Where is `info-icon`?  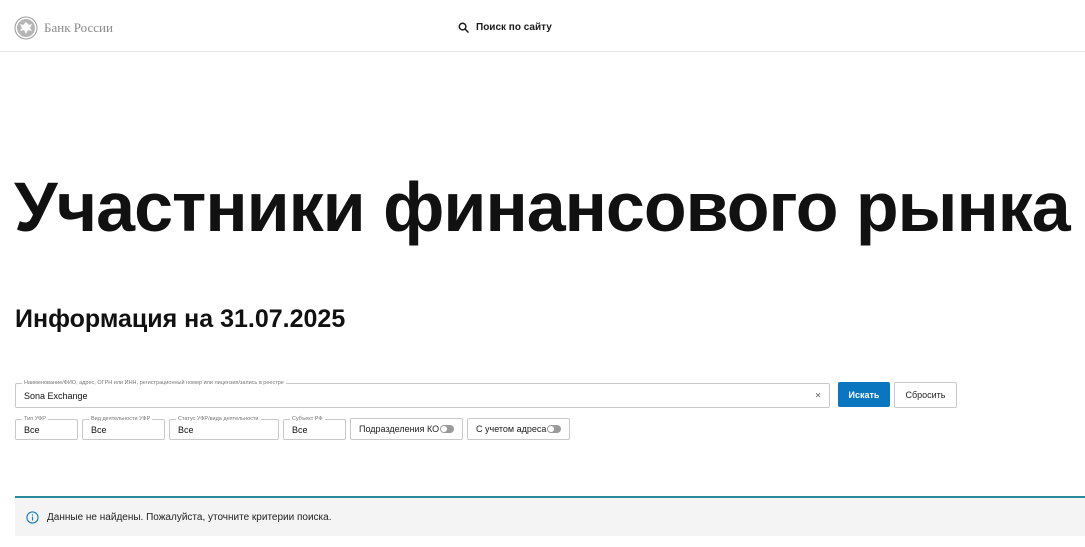
info-icon is located at coordinates (32, 517).